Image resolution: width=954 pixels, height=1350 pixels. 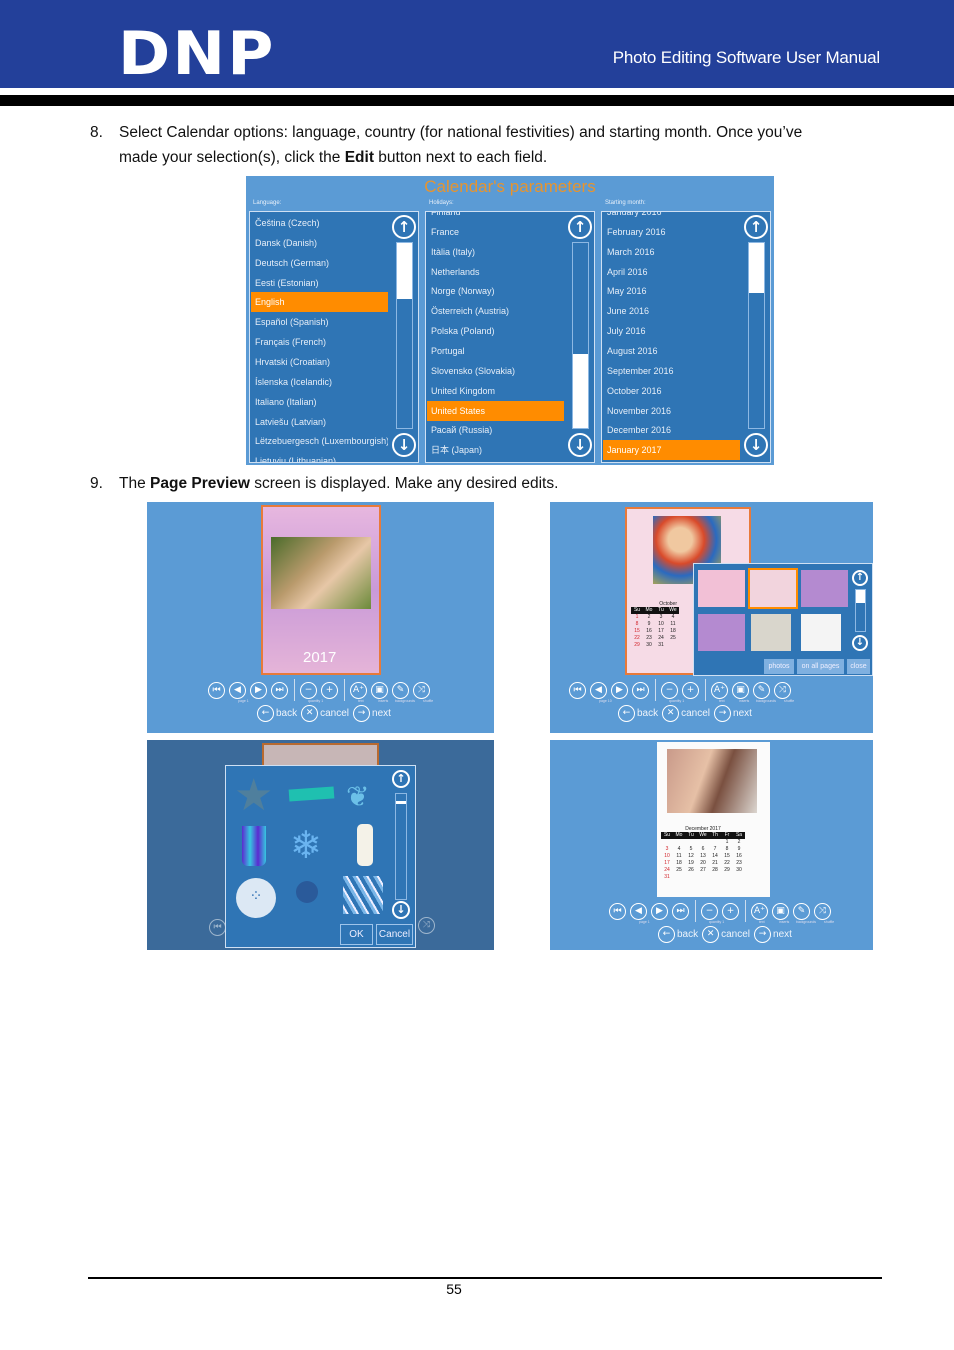 What do you see at coordinates (671, 217) in the screenshot?
I see `list-item: January 2016` at bounding box center [671, 217].